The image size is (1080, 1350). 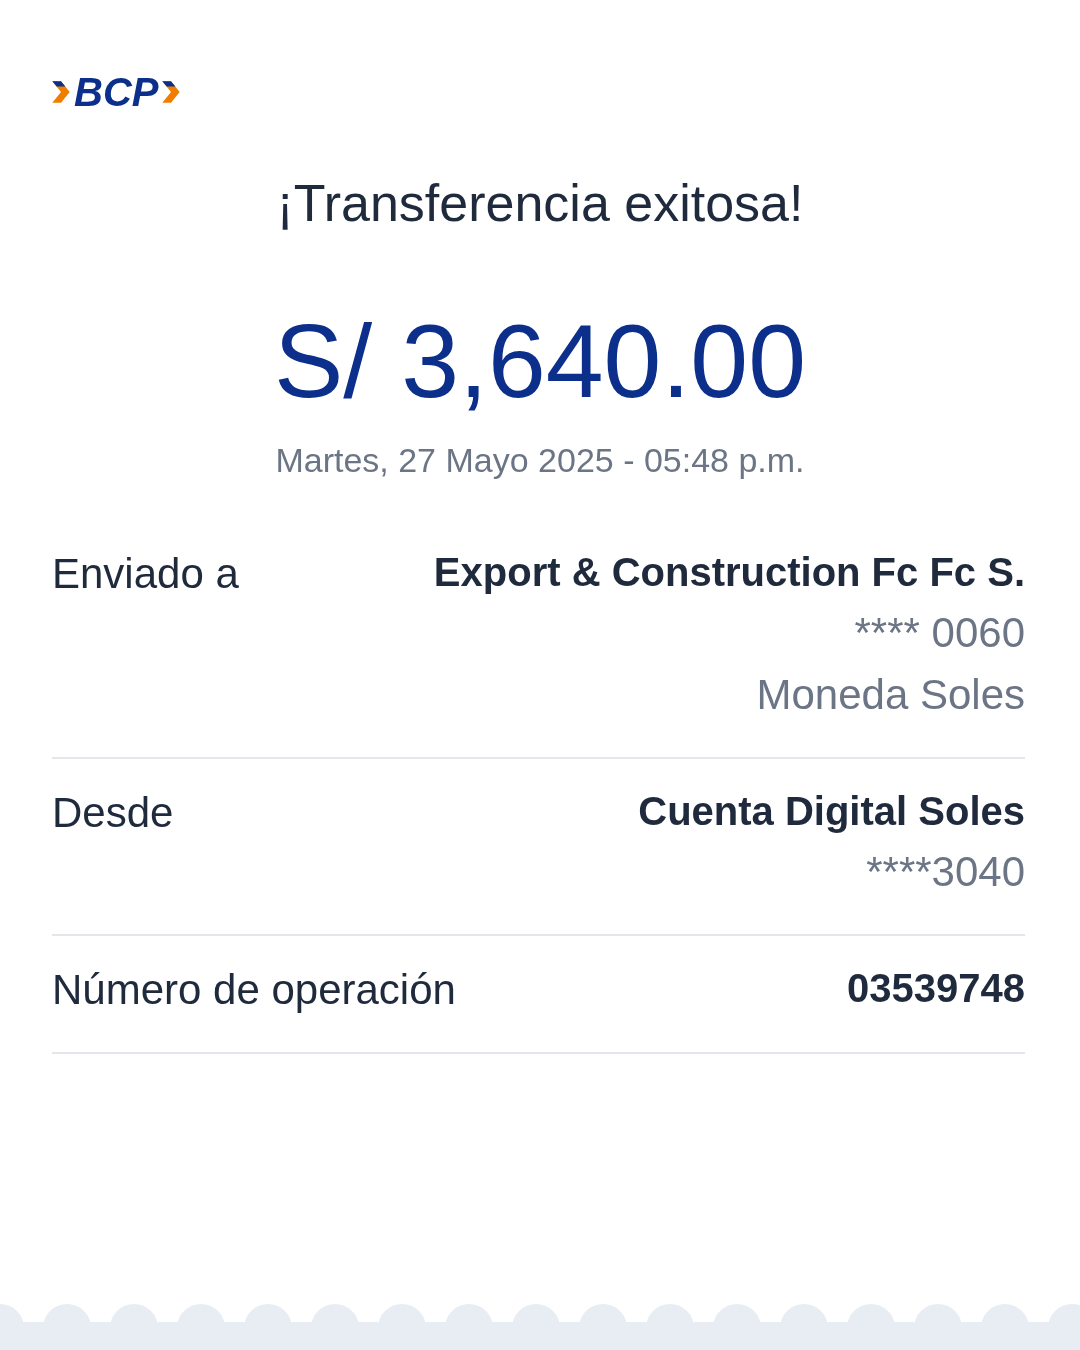 I want to click on detail-value: 03539748, so click(x=936, y=988).